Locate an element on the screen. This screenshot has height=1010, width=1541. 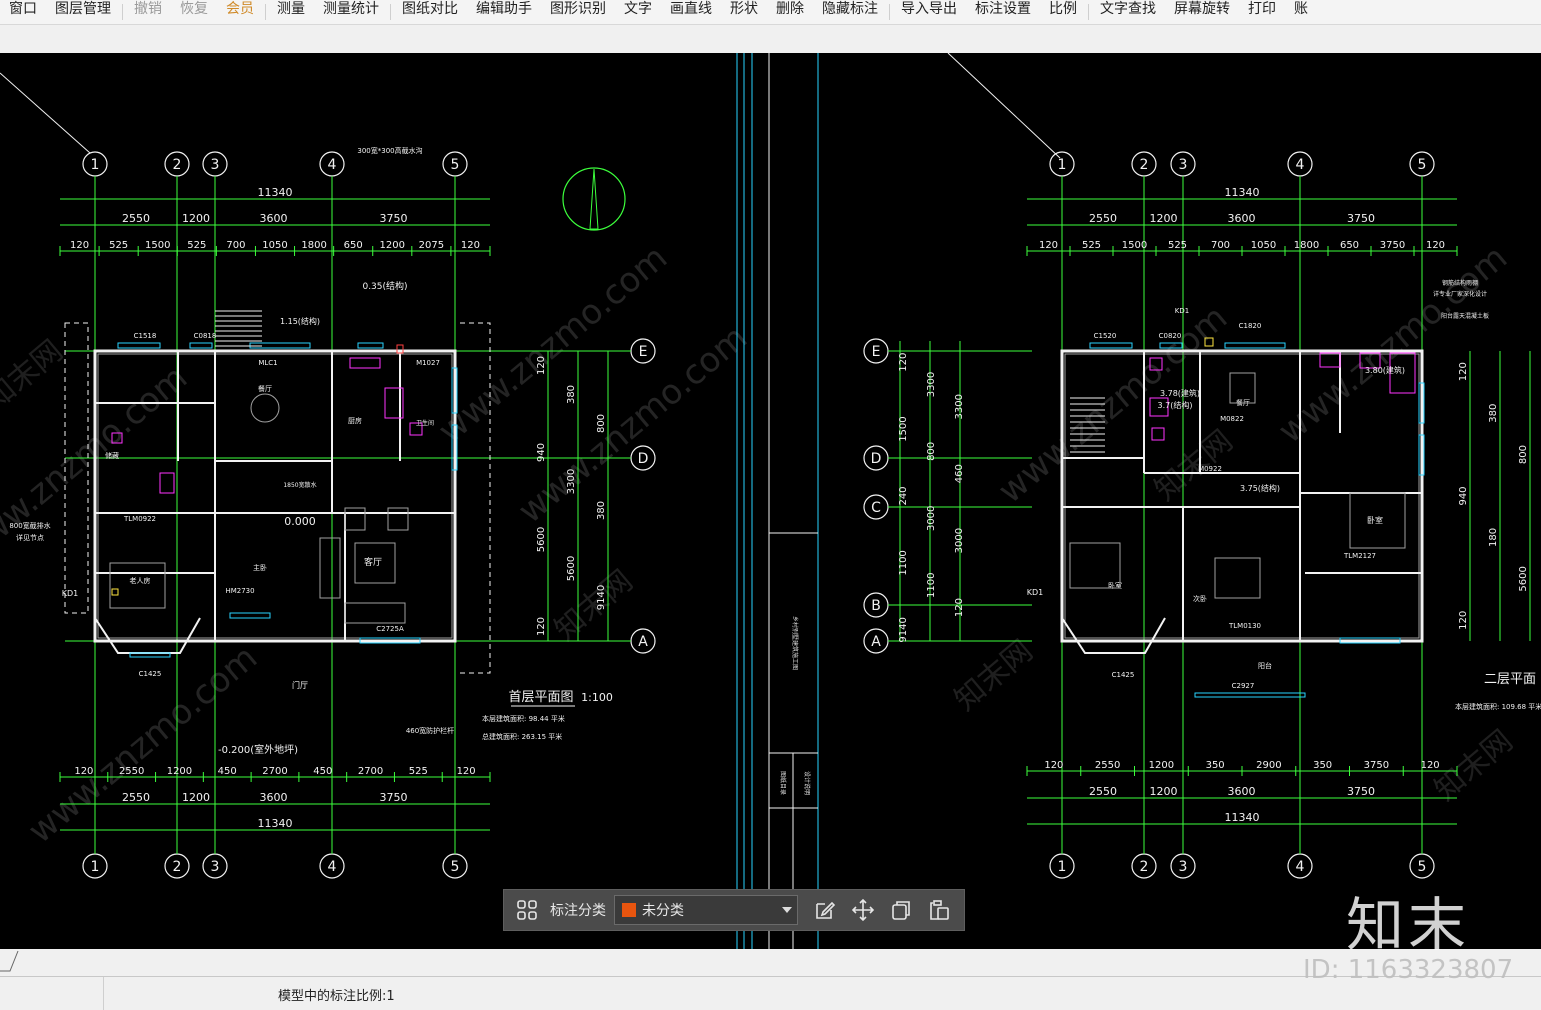
paste-icon is located at coordinates (939, 910).